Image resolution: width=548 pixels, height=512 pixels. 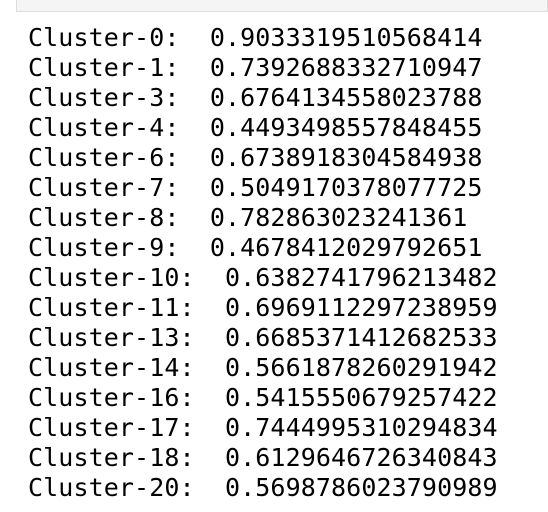 What do you see at coordinates (282, 6) in the screenshot?
I see `previous-cell-edge` at bounding box center [282, 6].